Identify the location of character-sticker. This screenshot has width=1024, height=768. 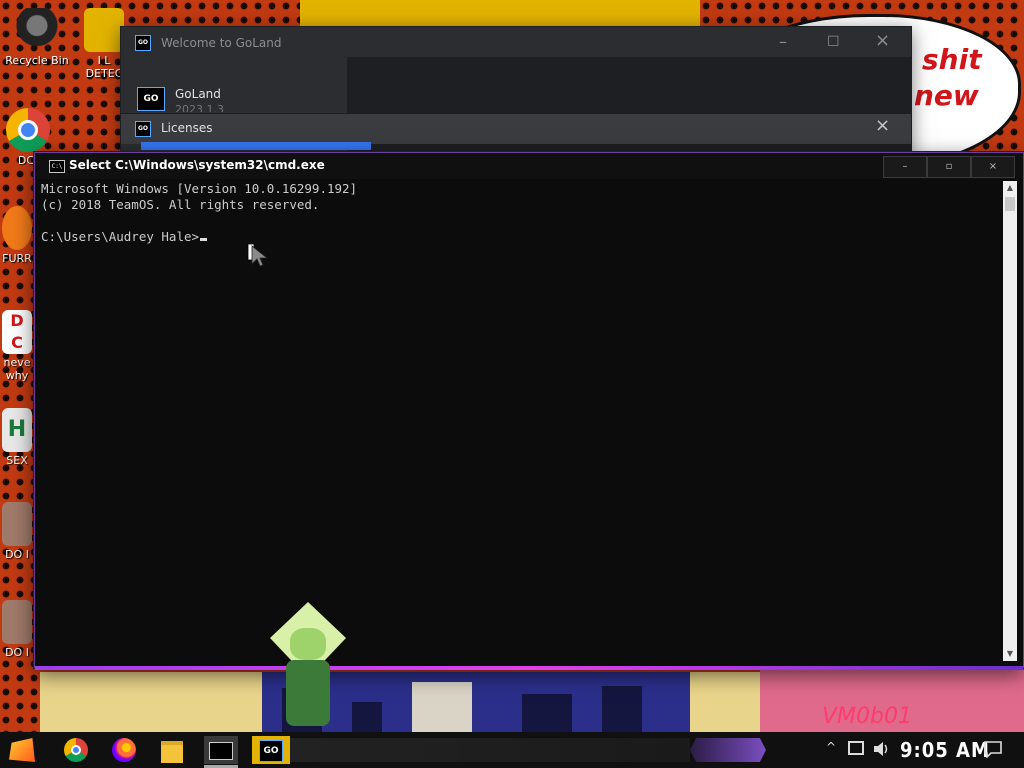
(308, 666).